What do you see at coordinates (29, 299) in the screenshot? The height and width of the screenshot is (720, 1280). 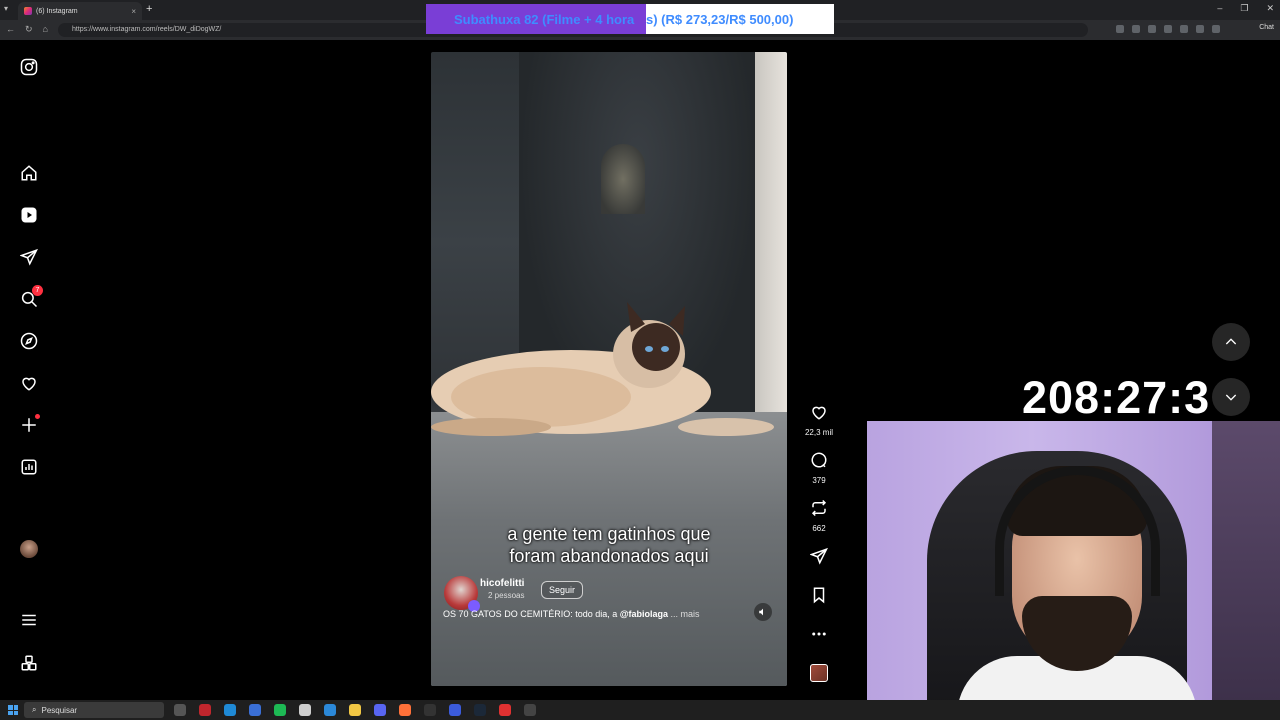 I see `search-icon` at bounding box center [29, 299].